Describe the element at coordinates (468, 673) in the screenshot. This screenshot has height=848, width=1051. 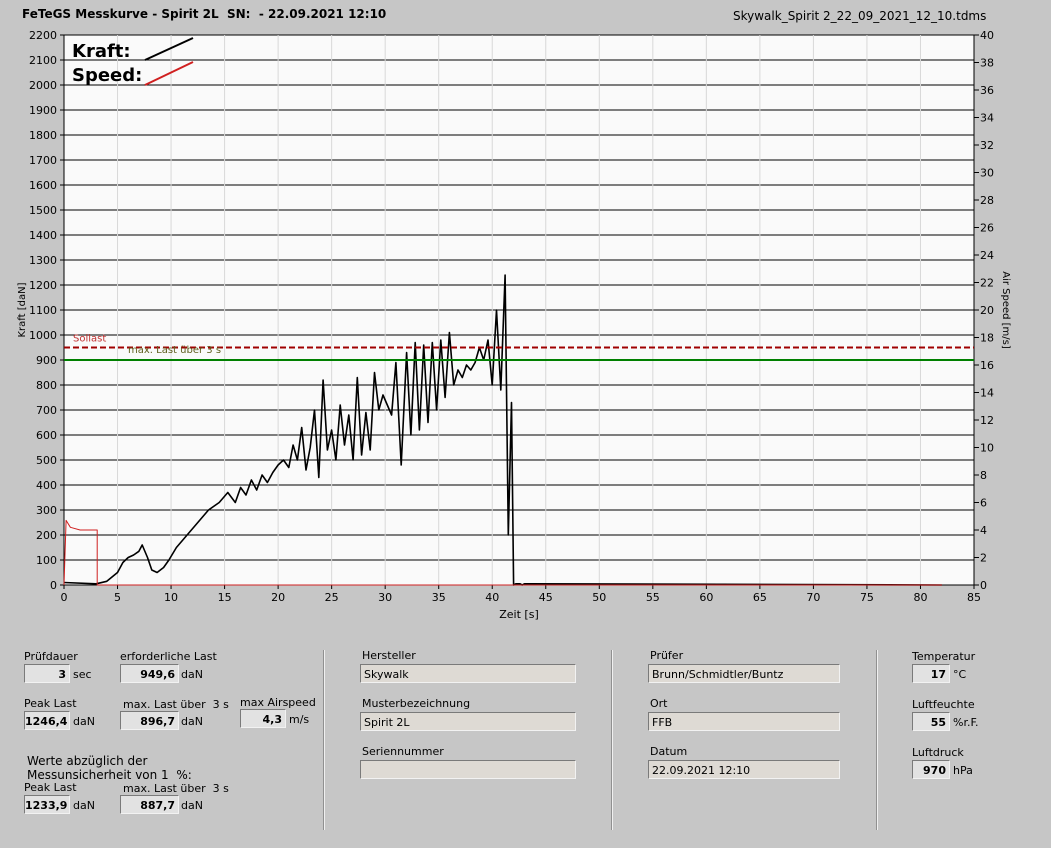
I see `hersteller-field: Skywalk` at that location.